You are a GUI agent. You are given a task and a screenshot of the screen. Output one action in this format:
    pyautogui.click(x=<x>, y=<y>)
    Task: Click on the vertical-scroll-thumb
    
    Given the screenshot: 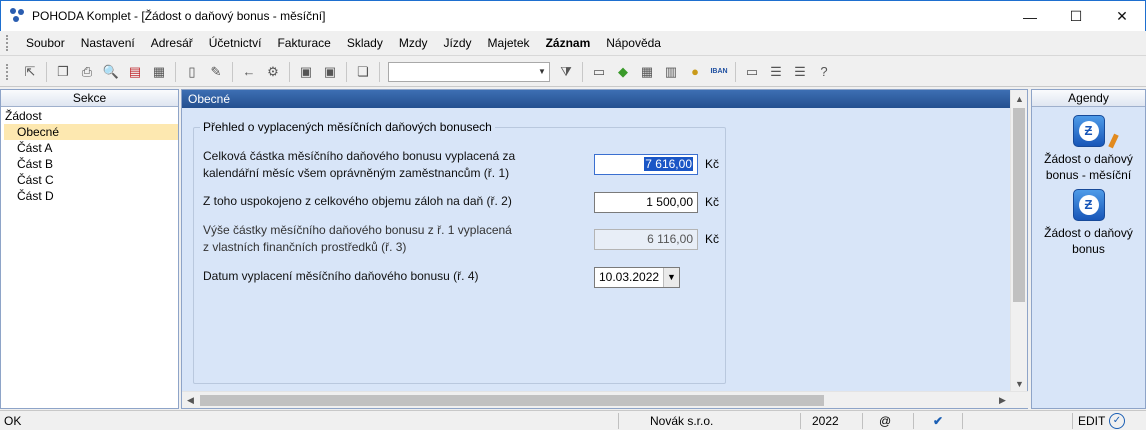 What is the action you would take?
    pyautogui.click(x=1019, y=205)
    